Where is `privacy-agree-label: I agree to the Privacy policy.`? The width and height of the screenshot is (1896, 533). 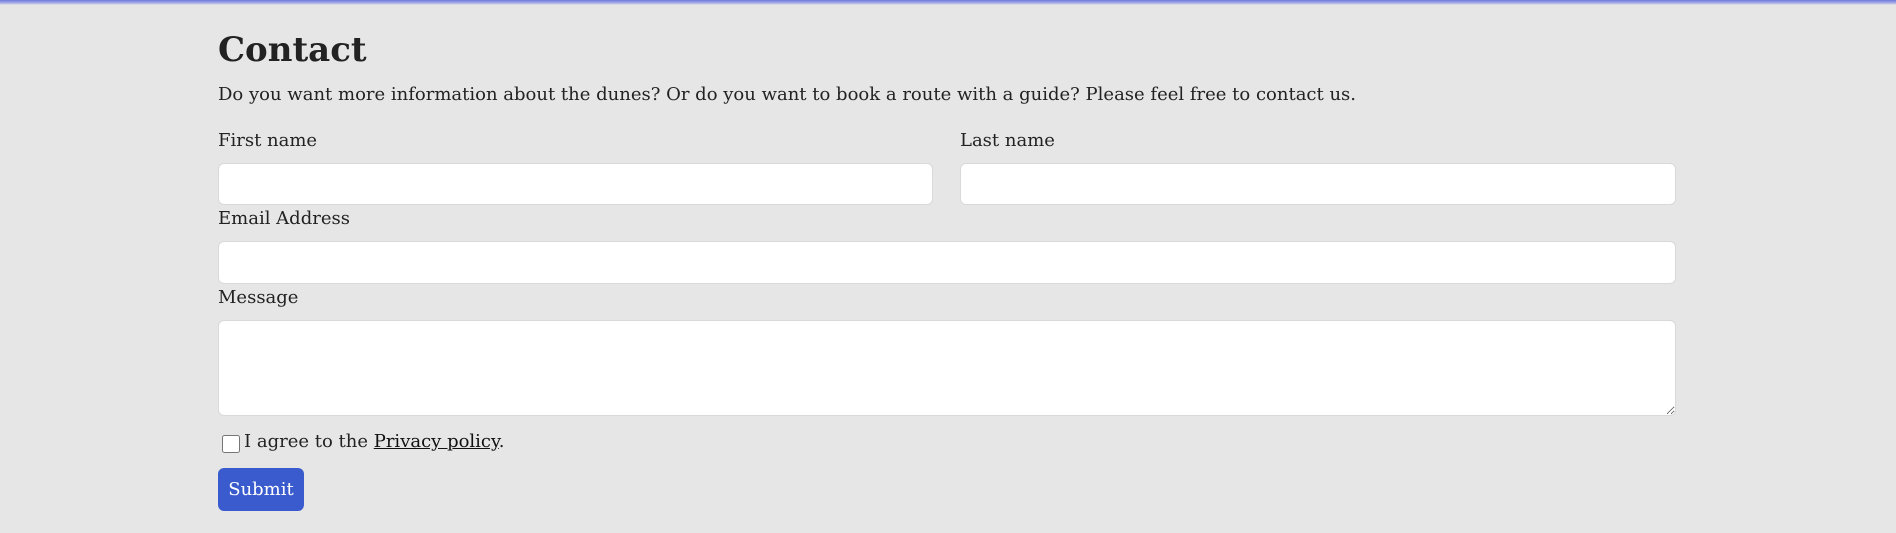
privacy-agree-label: I agree to the Privacy policy. is located at coordinates (374, 442).